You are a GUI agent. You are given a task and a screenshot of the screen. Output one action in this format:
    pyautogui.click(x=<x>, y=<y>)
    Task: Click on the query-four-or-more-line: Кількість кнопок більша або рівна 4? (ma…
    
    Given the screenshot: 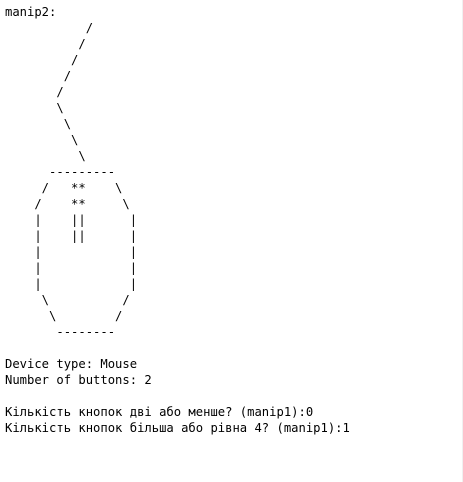 What is the action you would take?
    pyautogui.click(x=177, y=428)
    